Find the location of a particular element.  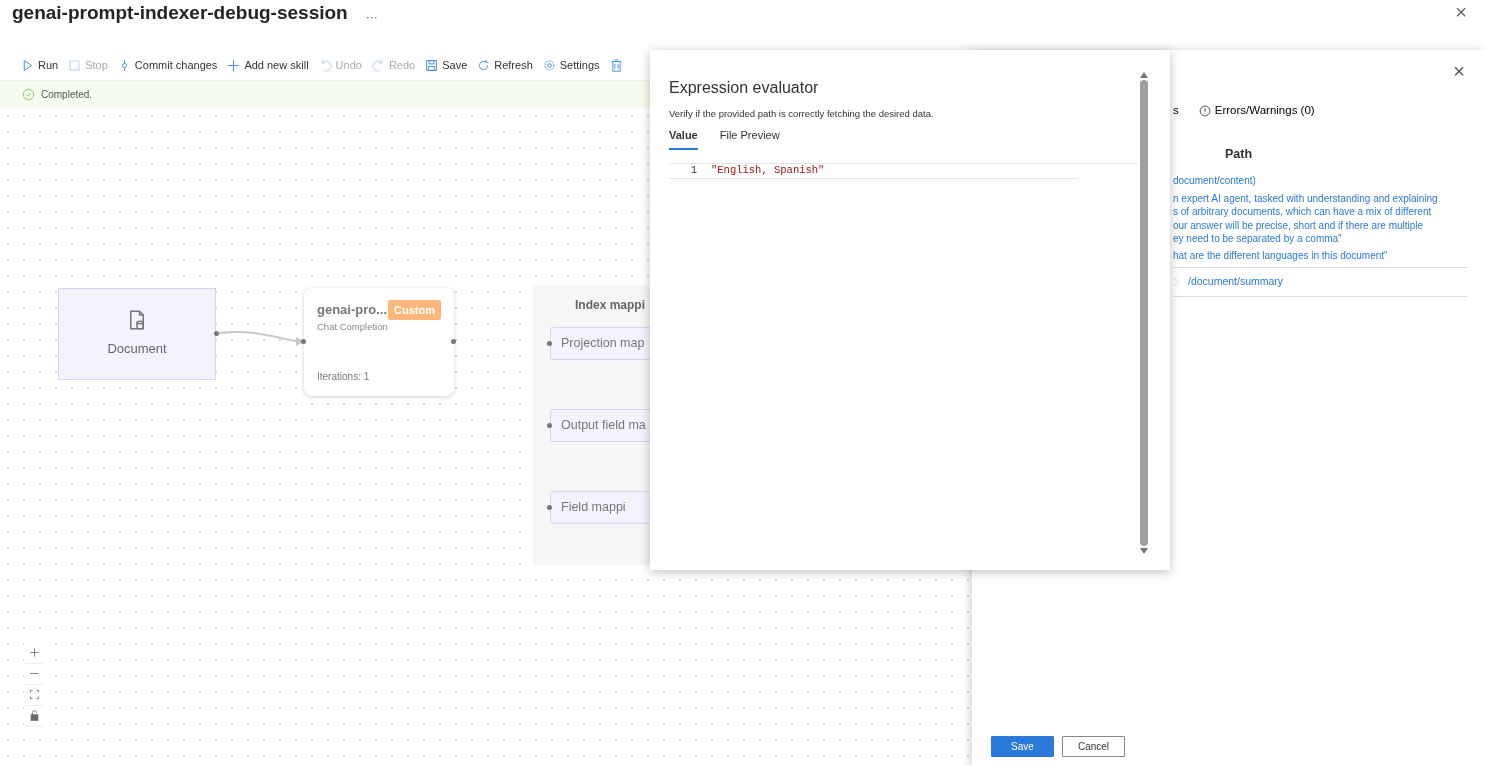

cancel-button: Cancel is located at coordinates (1093, 746).